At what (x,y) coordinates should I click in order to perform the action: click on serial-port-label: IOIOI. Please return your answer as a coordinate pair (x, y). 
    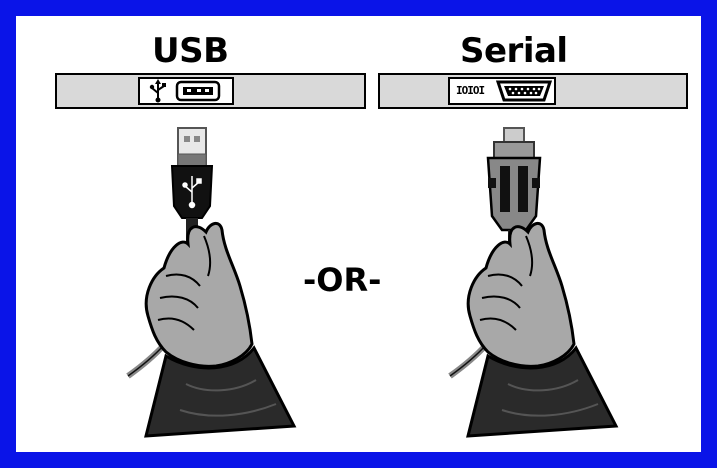
    Looking at the image, I should click on (470, 90).